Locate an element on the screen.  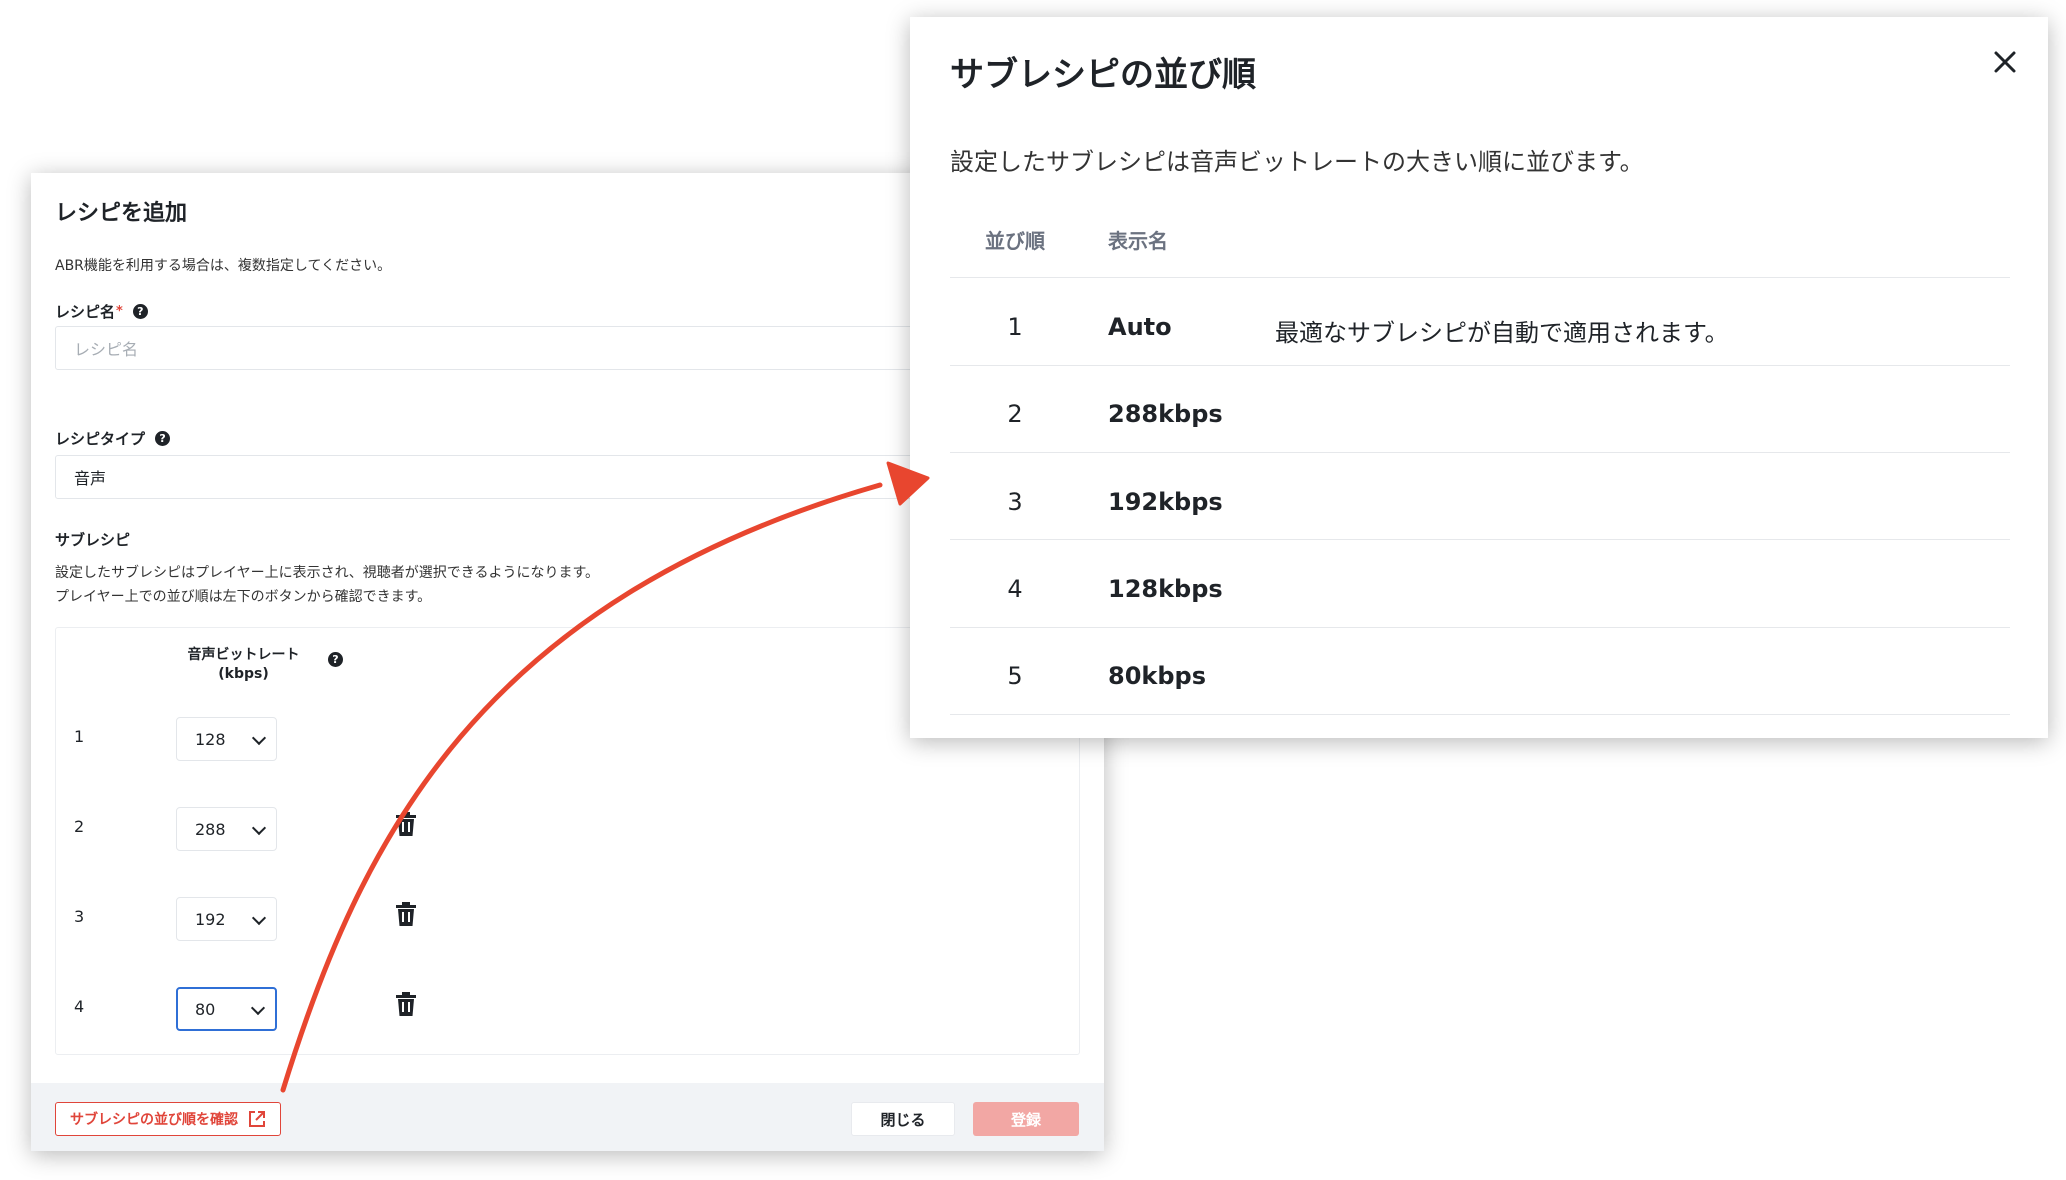
recipe-type-label: レシピタイプ ? is located at coordinates (113, 438).